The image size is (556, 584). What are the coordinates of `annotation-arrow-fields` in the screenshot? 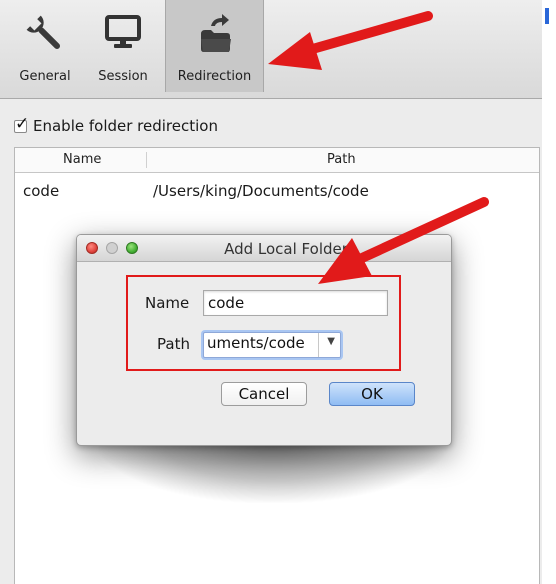 It's located at (403, 240).